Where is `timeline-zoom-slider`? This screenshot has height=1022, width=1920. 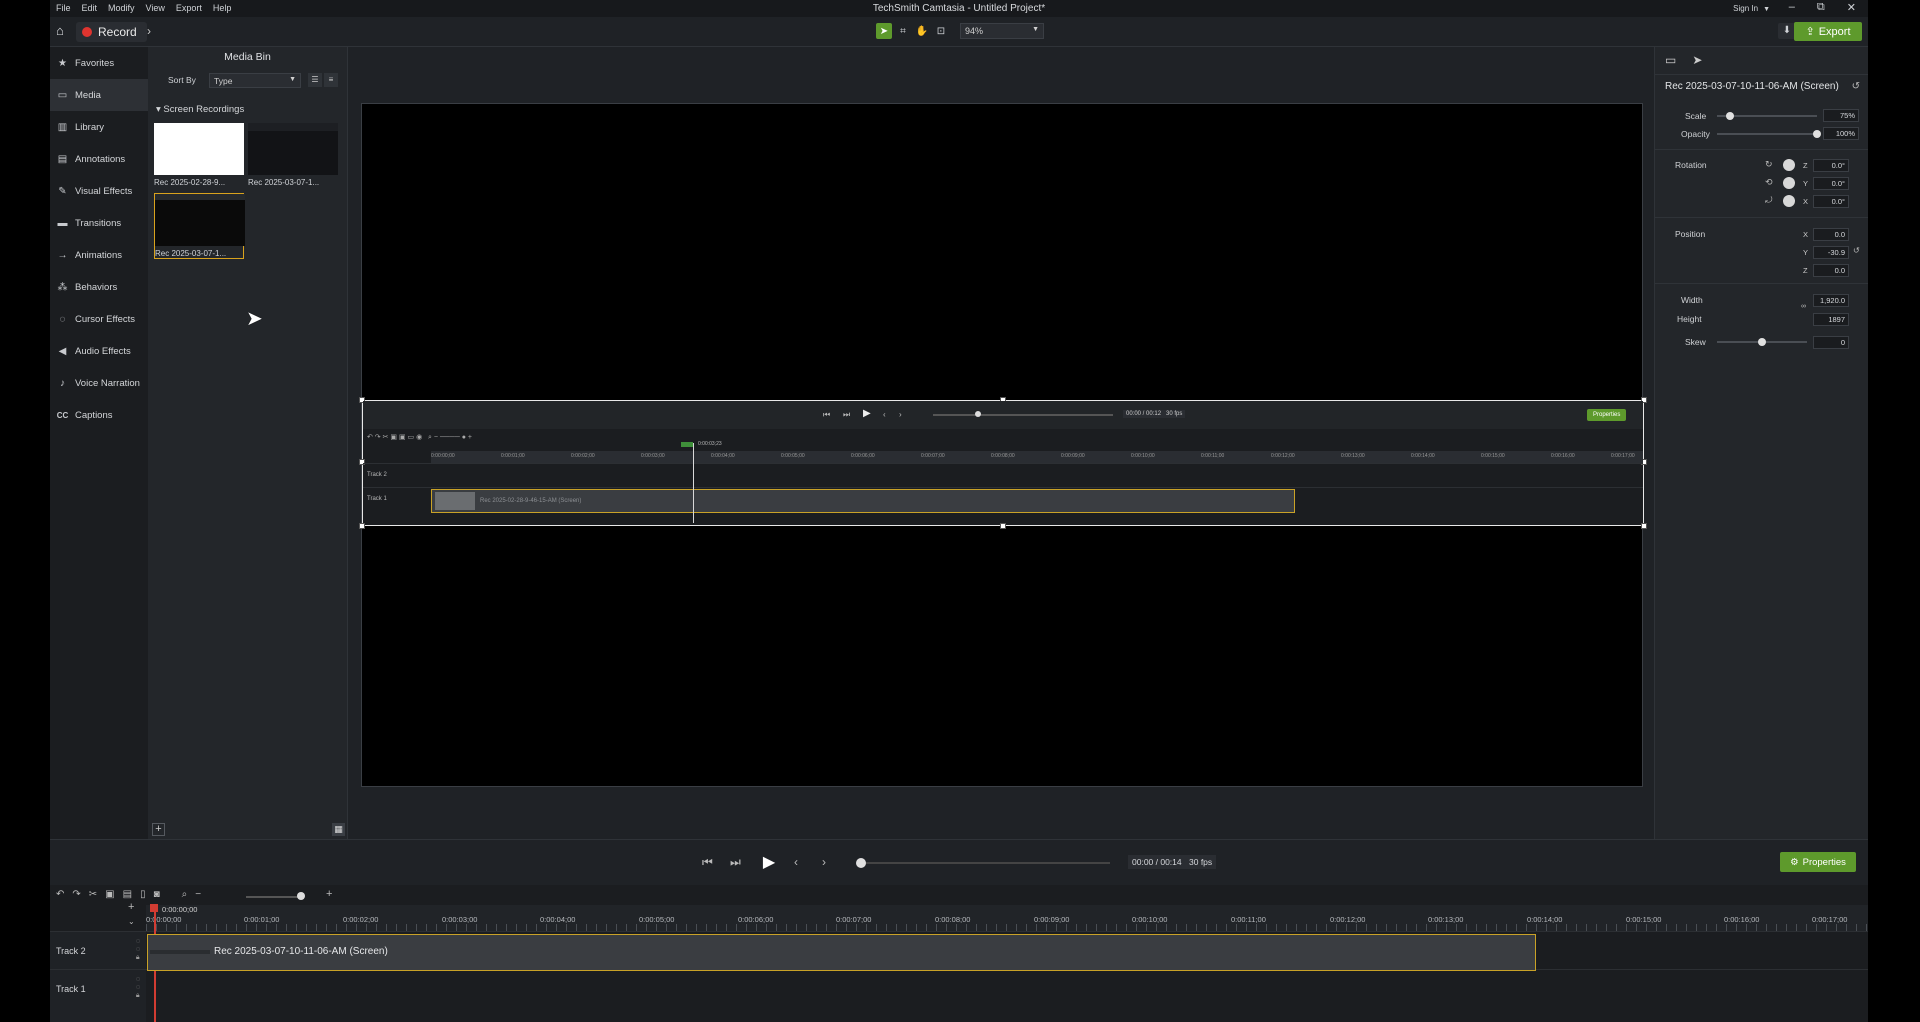
timeline-zoom-slider is located at coordinates (274, 897).